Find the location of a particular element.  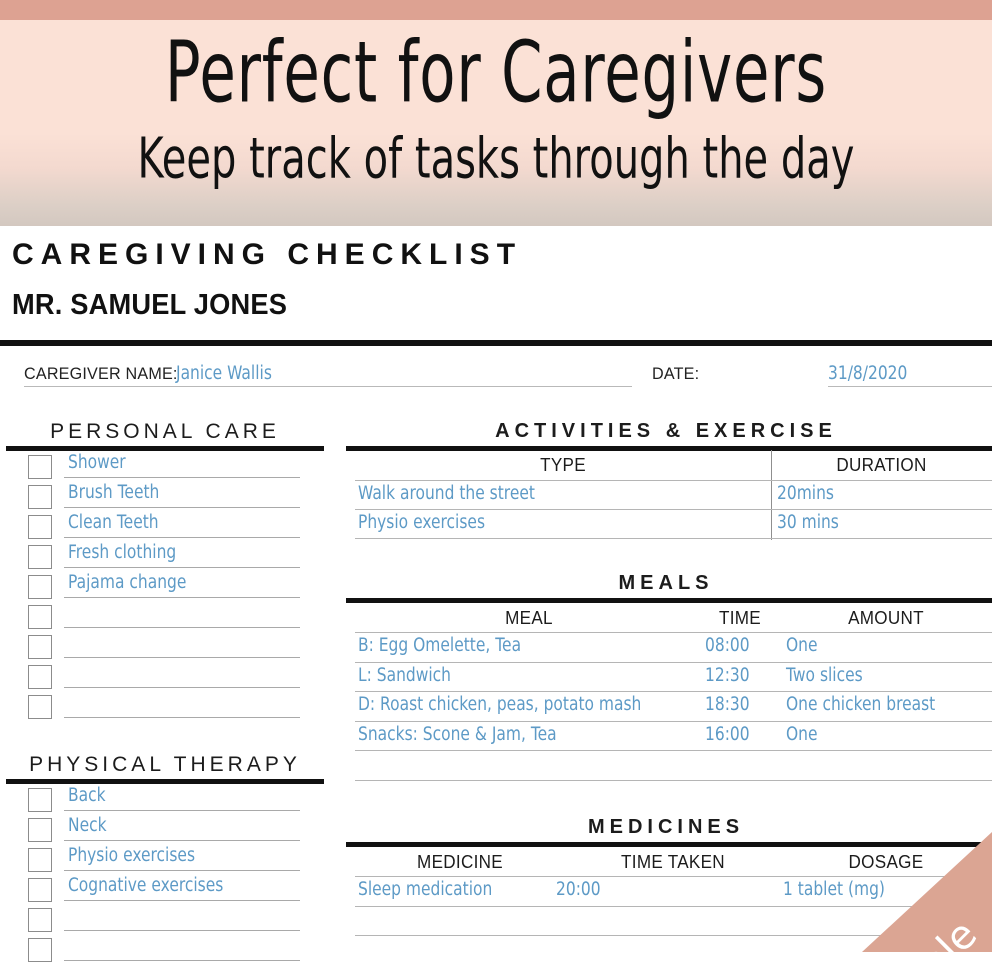

personal-care-item-label: Clean Teeth is located at coordinates (113, 522).